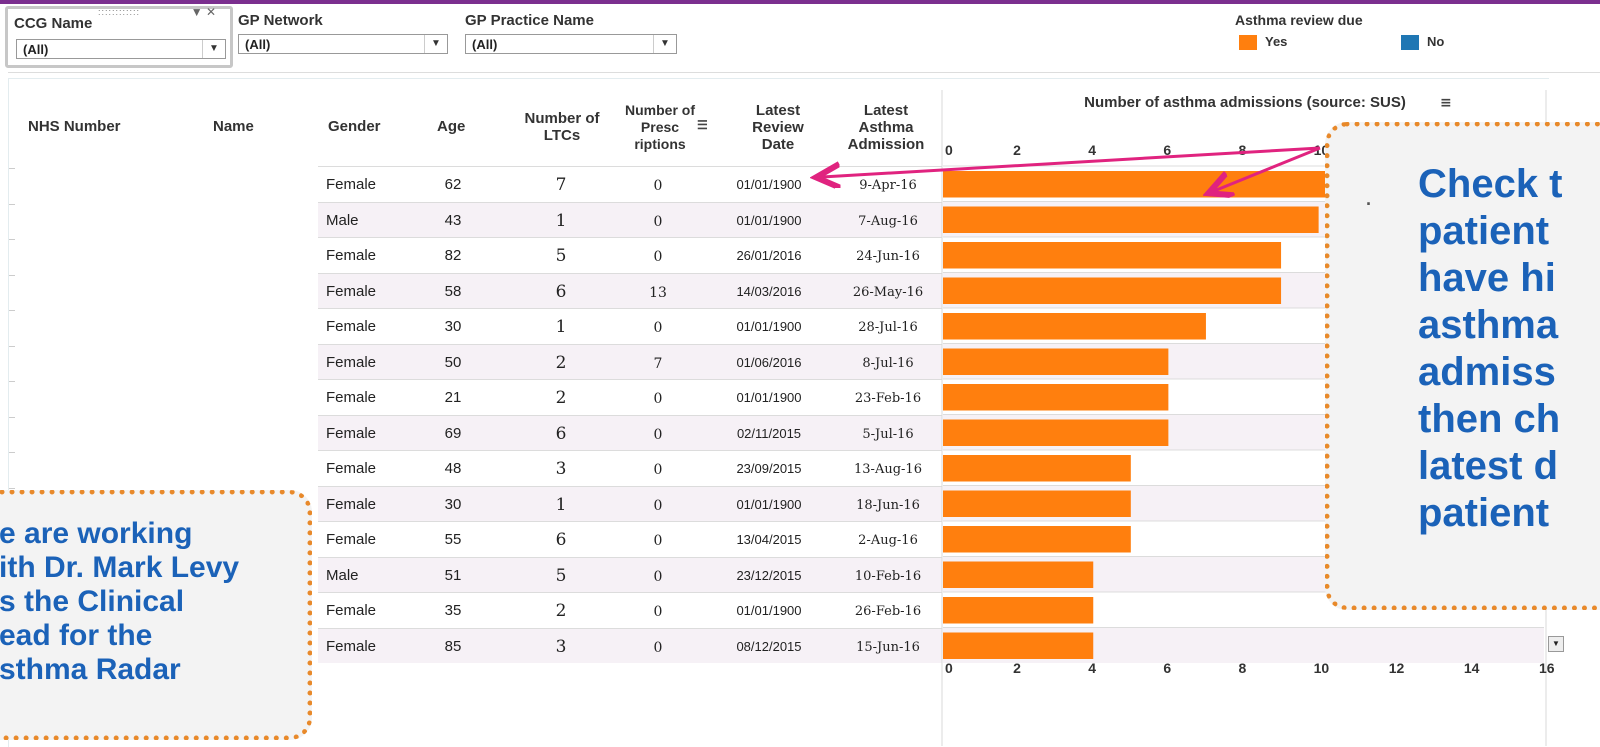 This screenshot has width=1600, height=747. What do you see at coordinates (96, 533) in the screenshot?
I see `callout-line: e are working` at bounding box center [96, 533].